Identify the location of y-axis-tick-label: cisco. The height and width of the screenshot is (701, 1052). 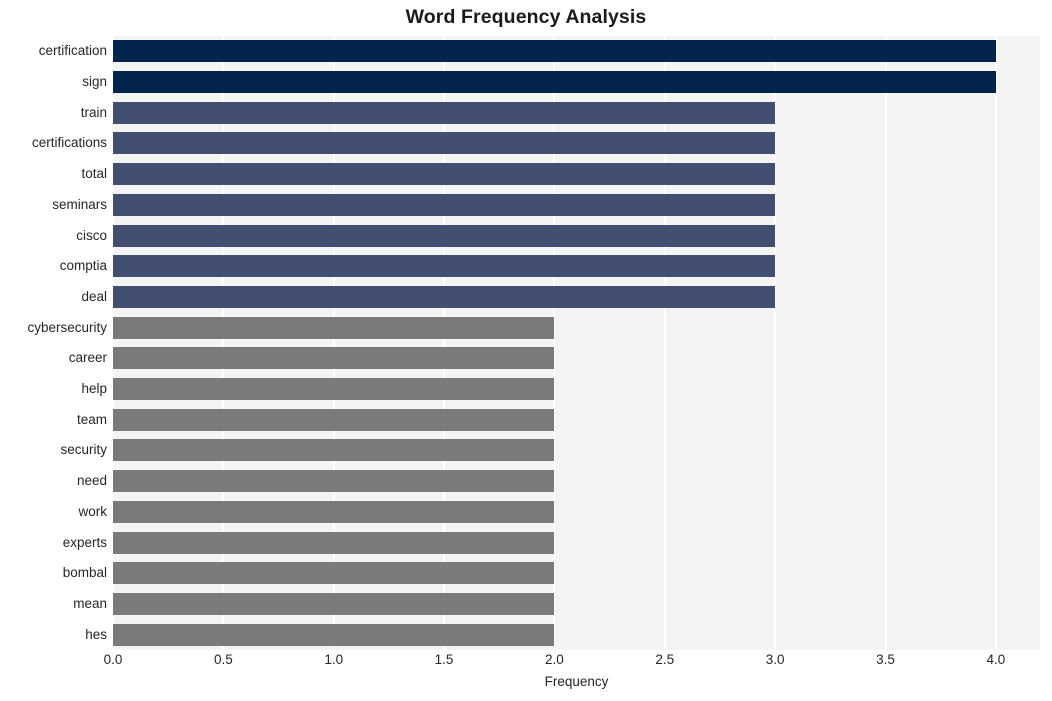
(91, 235).